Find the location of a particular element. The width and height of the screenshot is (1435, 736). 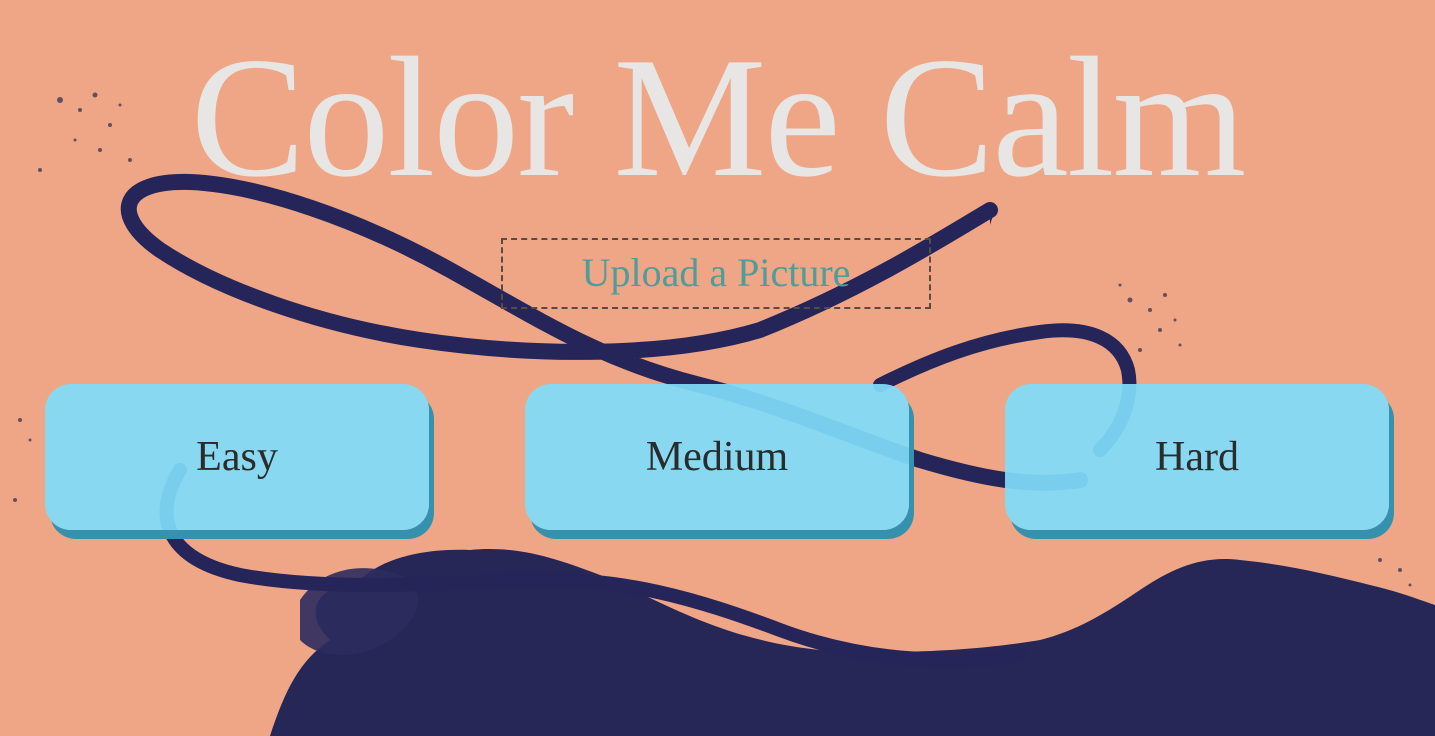

hard-button: Hard is located at coordinates (1197, 457).